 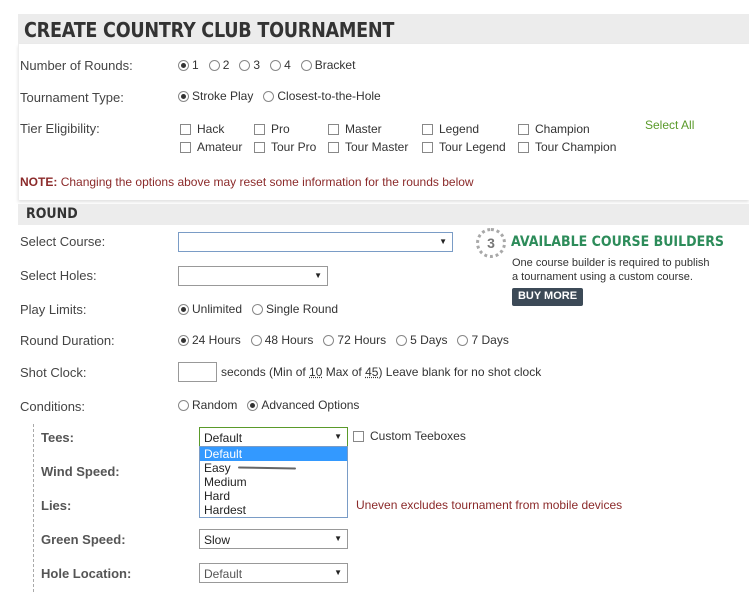 What do you see at coordinates (53, 406) in the screenshot?
I see `conditions-label: Conditions:` at bounding box center [53, 406].